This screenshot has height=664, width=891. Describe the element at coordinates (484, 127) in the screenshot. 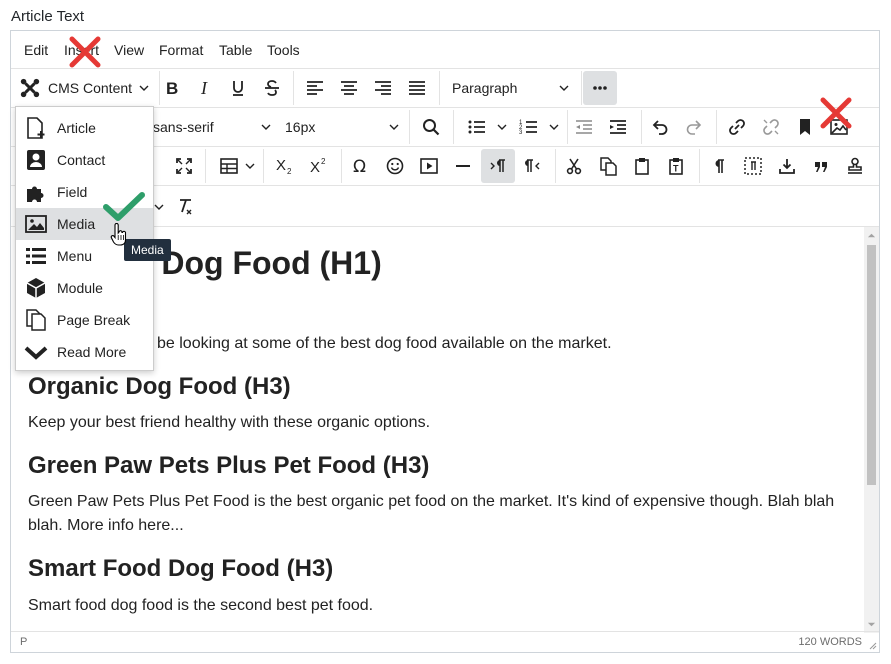

I see `bullet-list-button` at that location.